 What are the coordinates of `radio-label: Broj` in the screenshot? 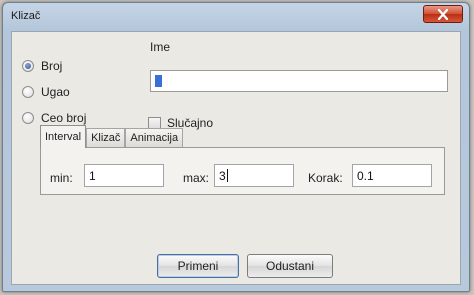 It's located at (52, 66).